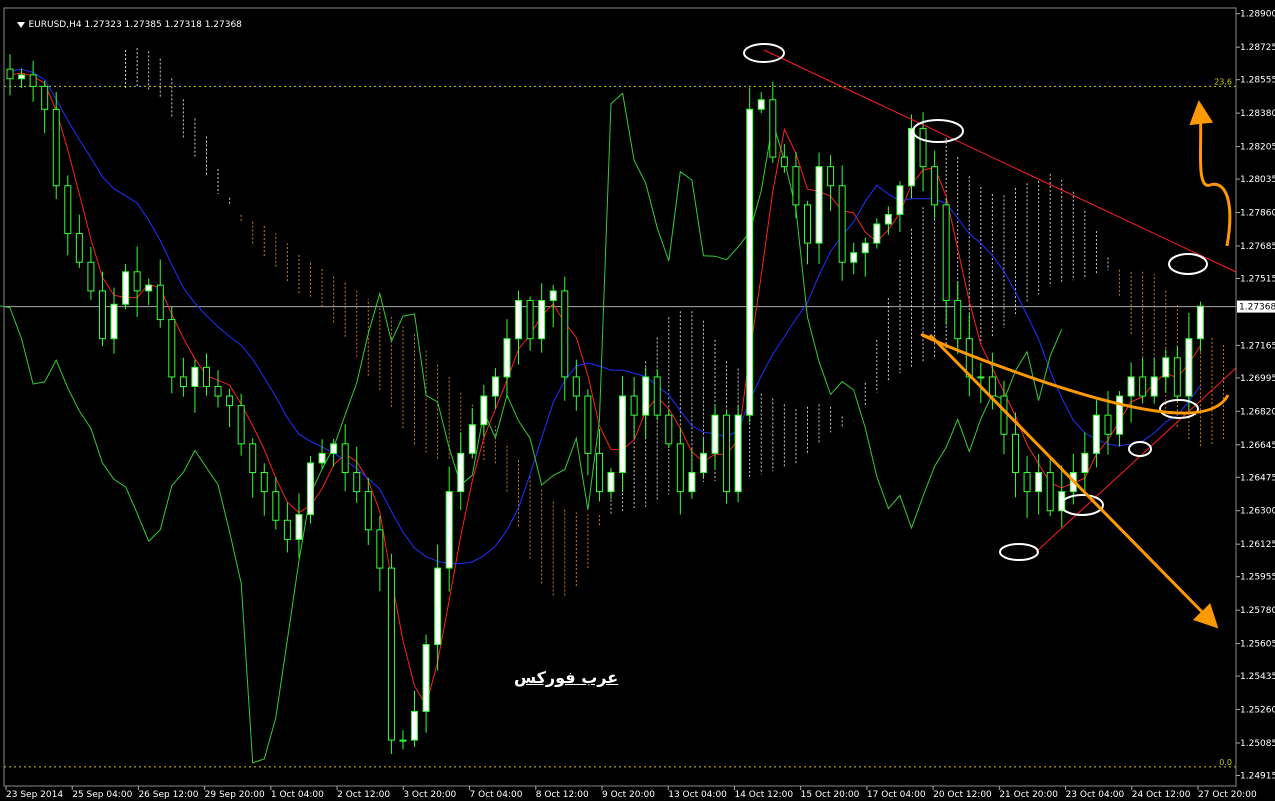 This screenshot has height=801, width=1275. Describe the element at coordinates (1257, 346) in the screenshot. I see `y-tick-label: 1.27165` at that location.